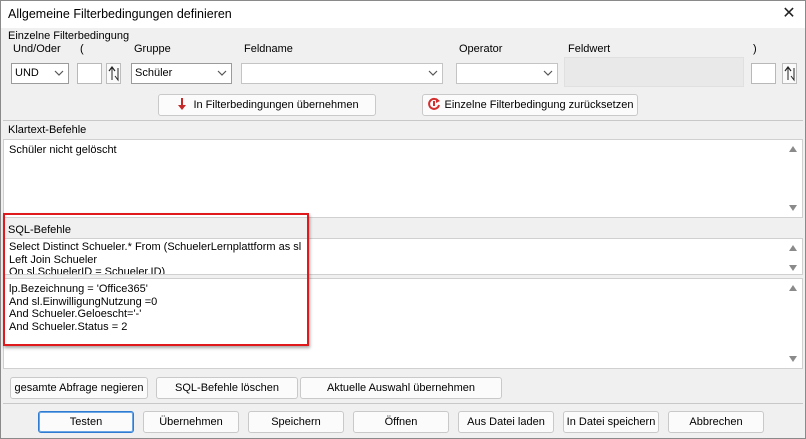 The height and width of the screenshot is (439, 806). Describe the element at coordinates (433, 103) in the screenshot. I see `reset-icon` at that location.